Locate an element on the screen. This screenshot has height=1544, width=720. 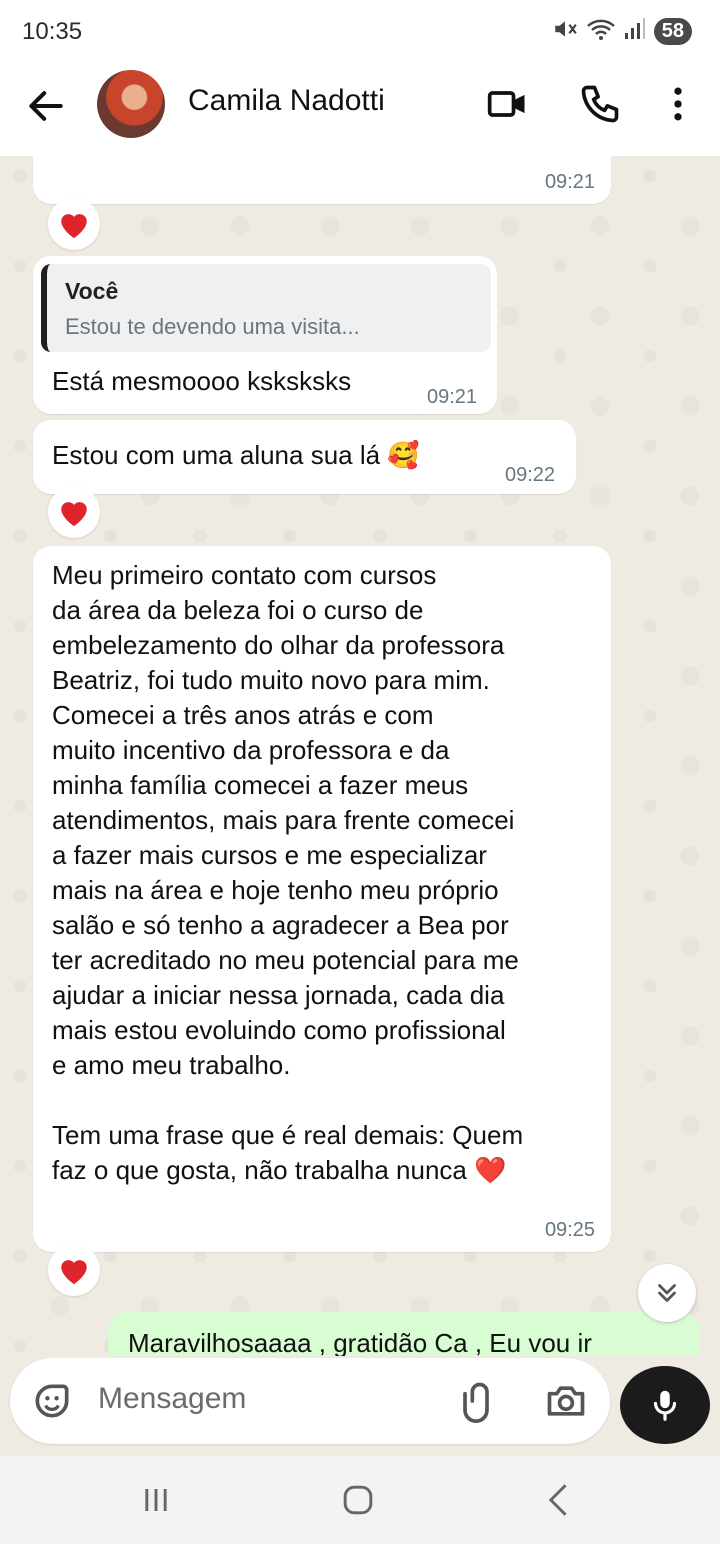
chat-header: Camila Nadotti is located at coordinates (360, 109).